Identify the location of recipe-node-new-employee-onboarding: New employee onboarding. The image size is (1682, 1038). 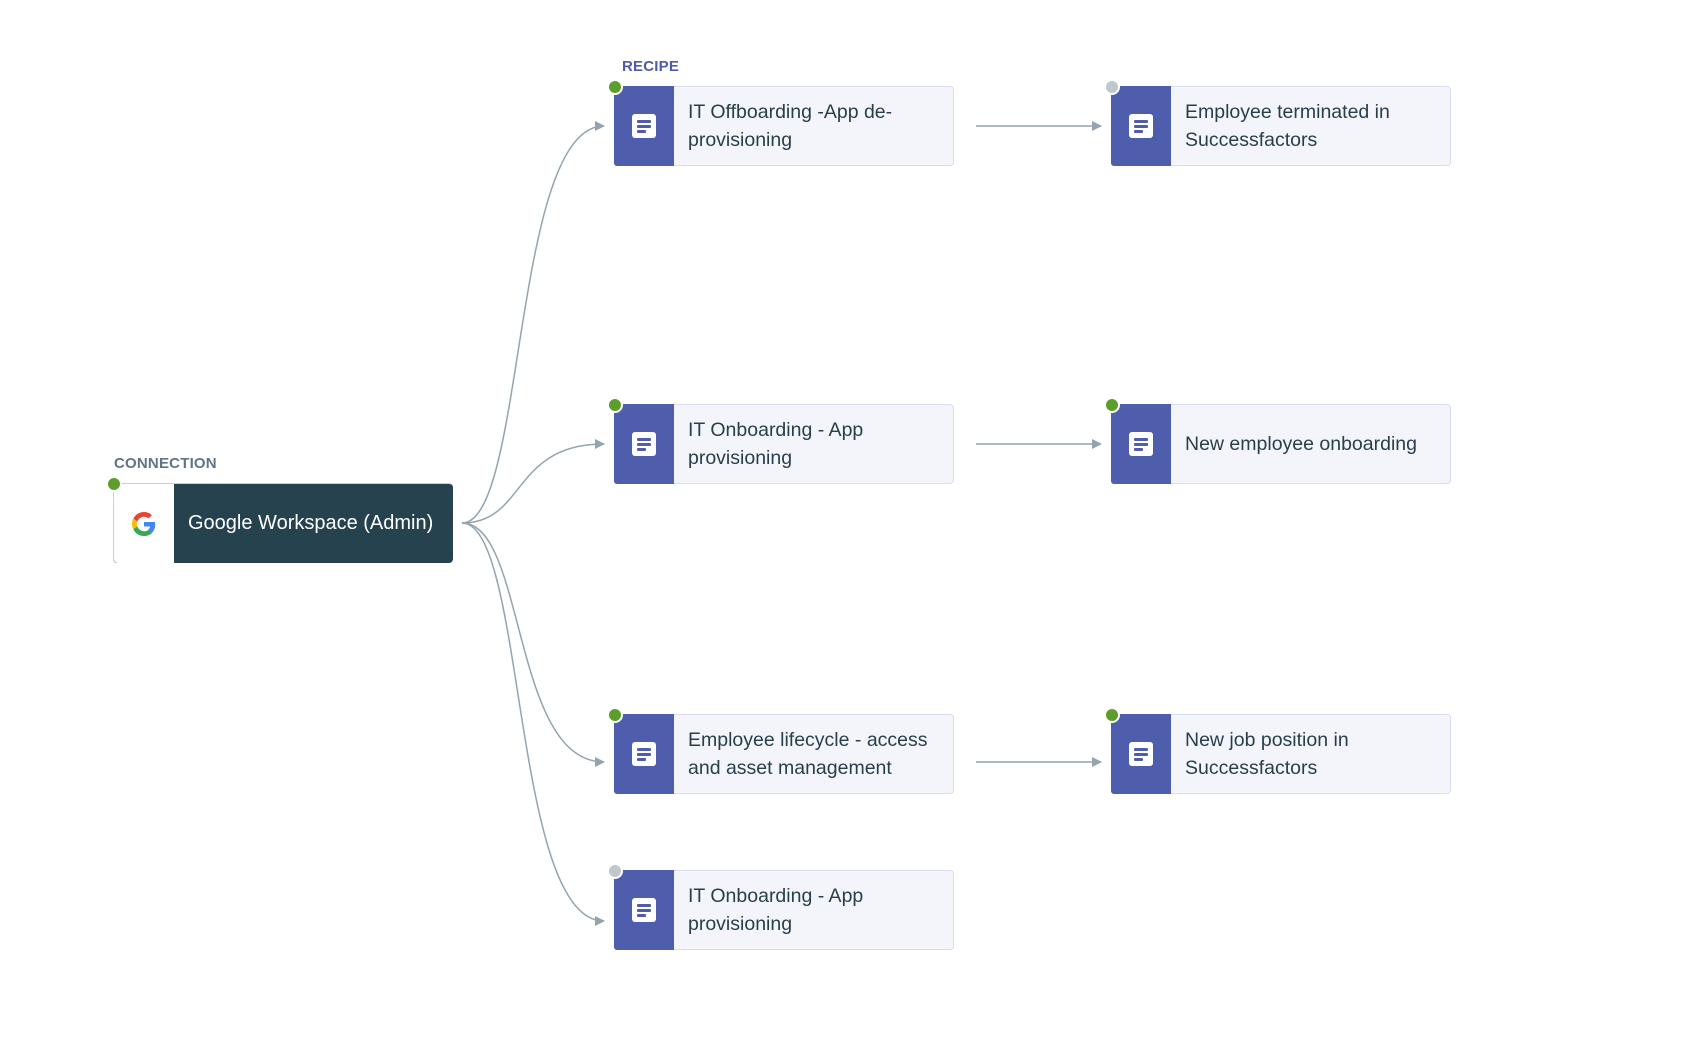
(1277, 440).